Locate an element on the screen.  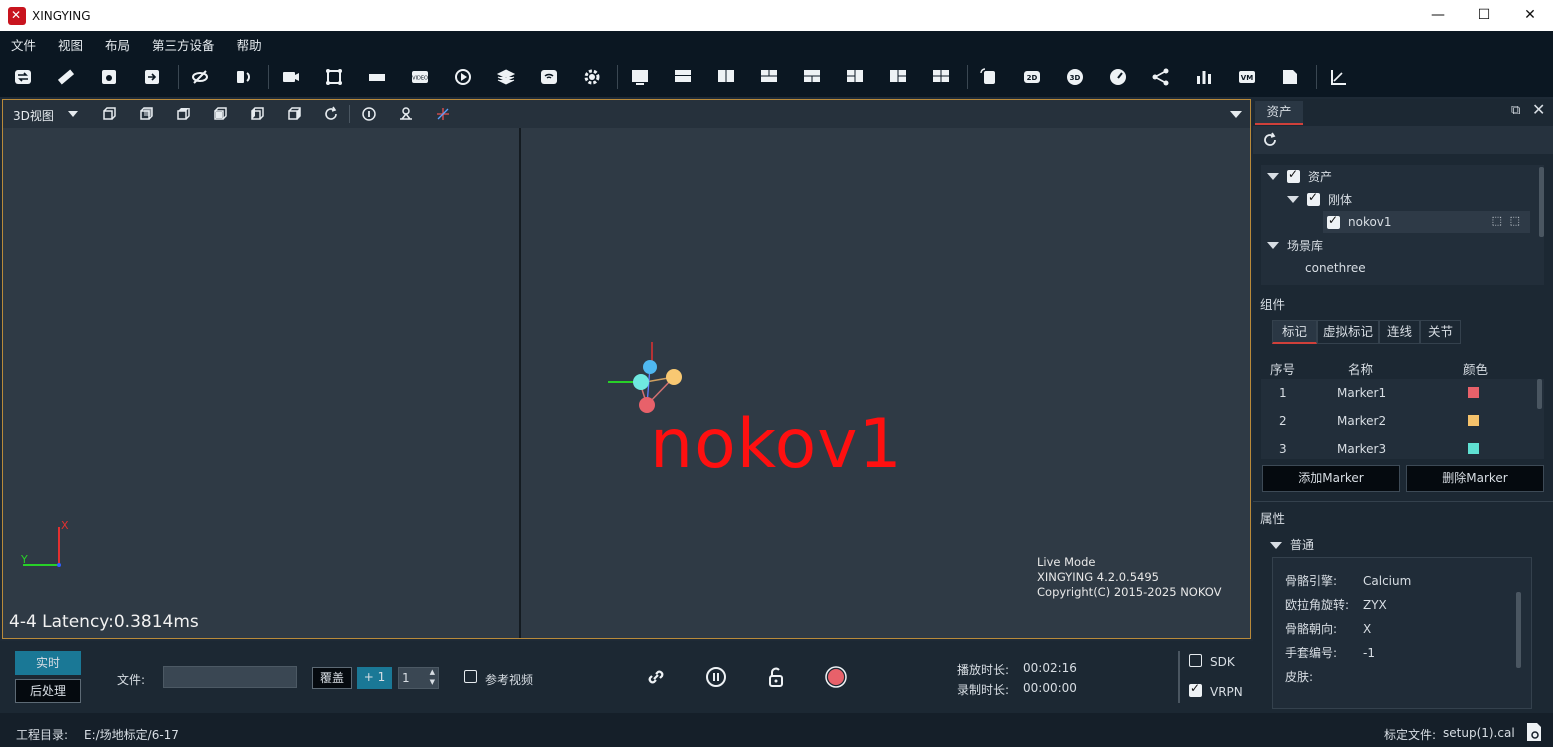
tab-assets: 资产 is located at coordinates (1279, 113).